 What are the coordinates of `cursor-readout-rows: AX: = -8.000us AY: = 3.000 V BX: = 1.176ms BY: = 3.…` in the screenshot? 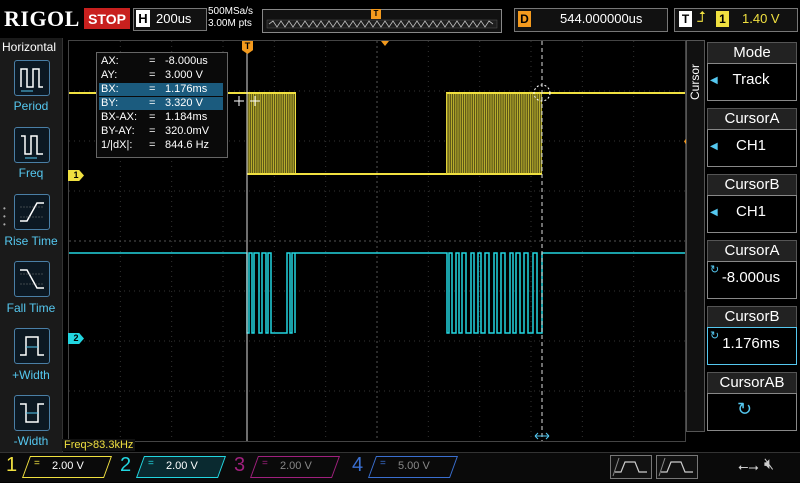 It's located at (161, 104).